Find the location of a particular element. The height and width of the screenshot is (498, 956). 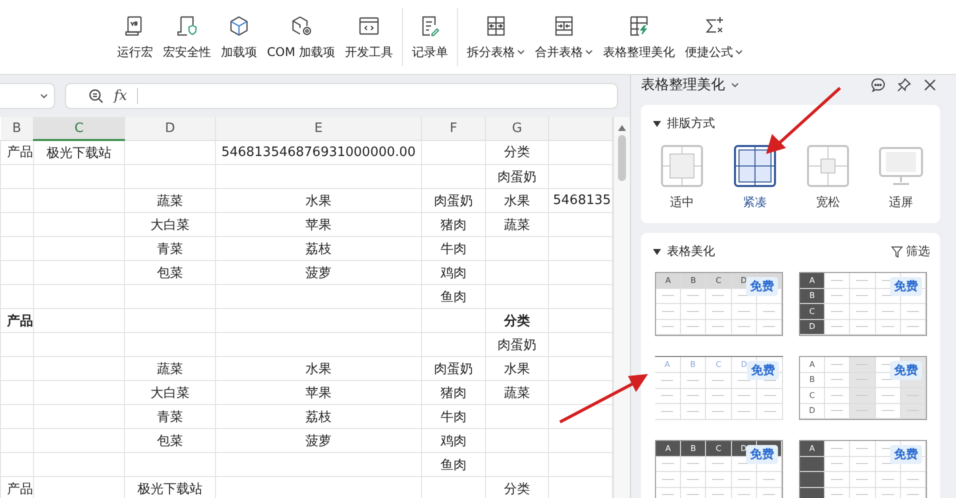

ribbon-button: 运行宏 is located at coordinates (135, 37).